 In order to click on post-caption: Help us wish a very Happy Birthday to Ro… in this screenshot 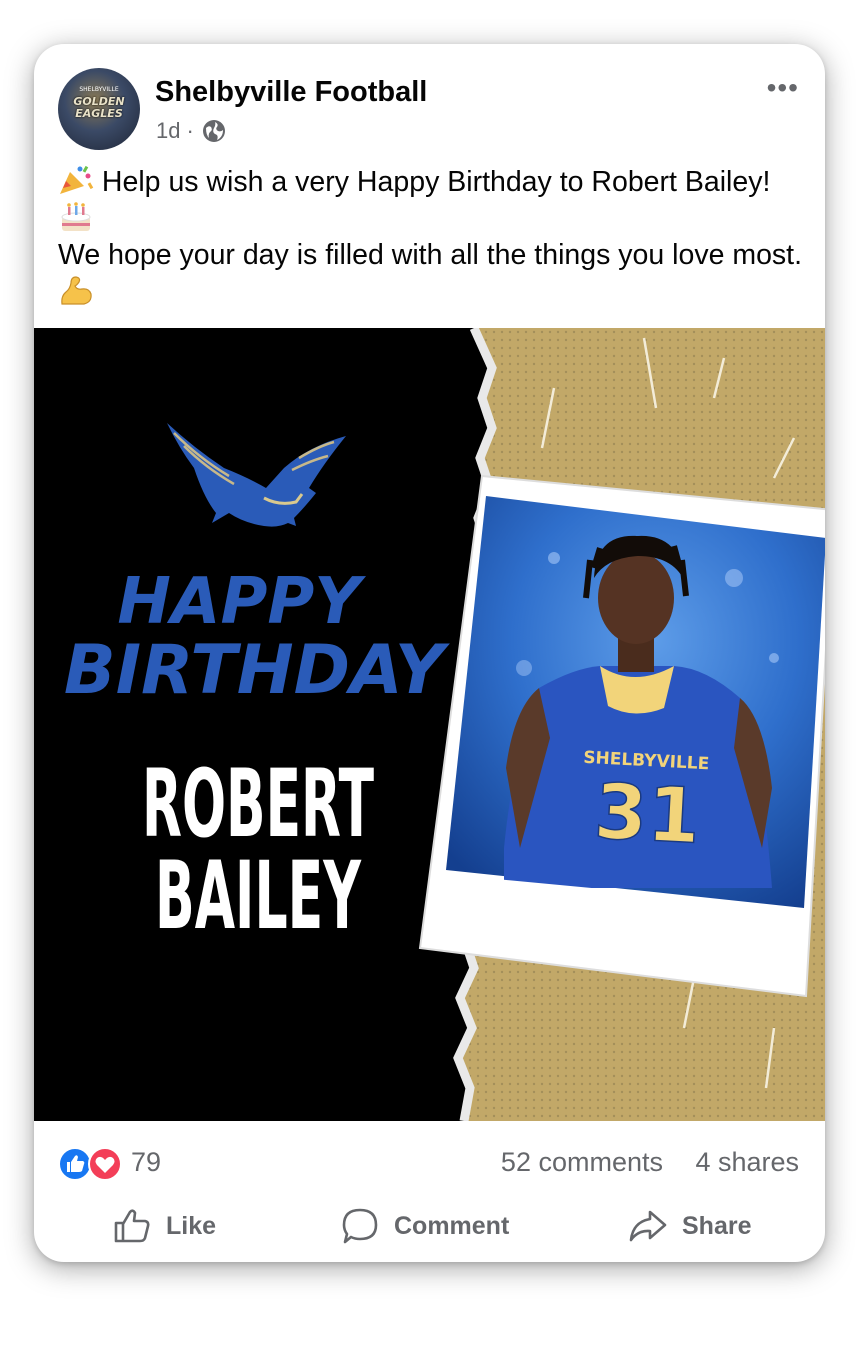, I will do `click(433, 237)`.